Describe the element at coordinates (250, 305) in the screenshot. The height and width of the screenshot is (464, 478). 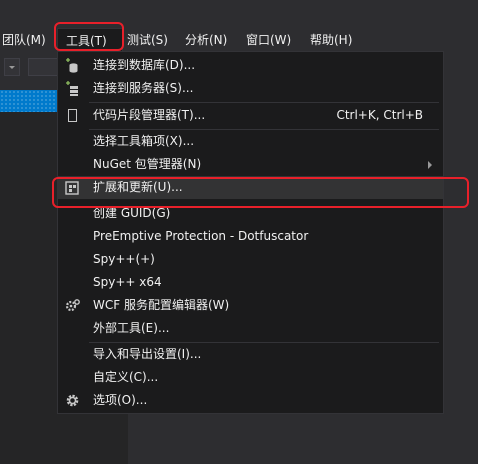
I see `menu-item-wcf-config-editor: WCF 服务配置编辑器(W)` at that location.